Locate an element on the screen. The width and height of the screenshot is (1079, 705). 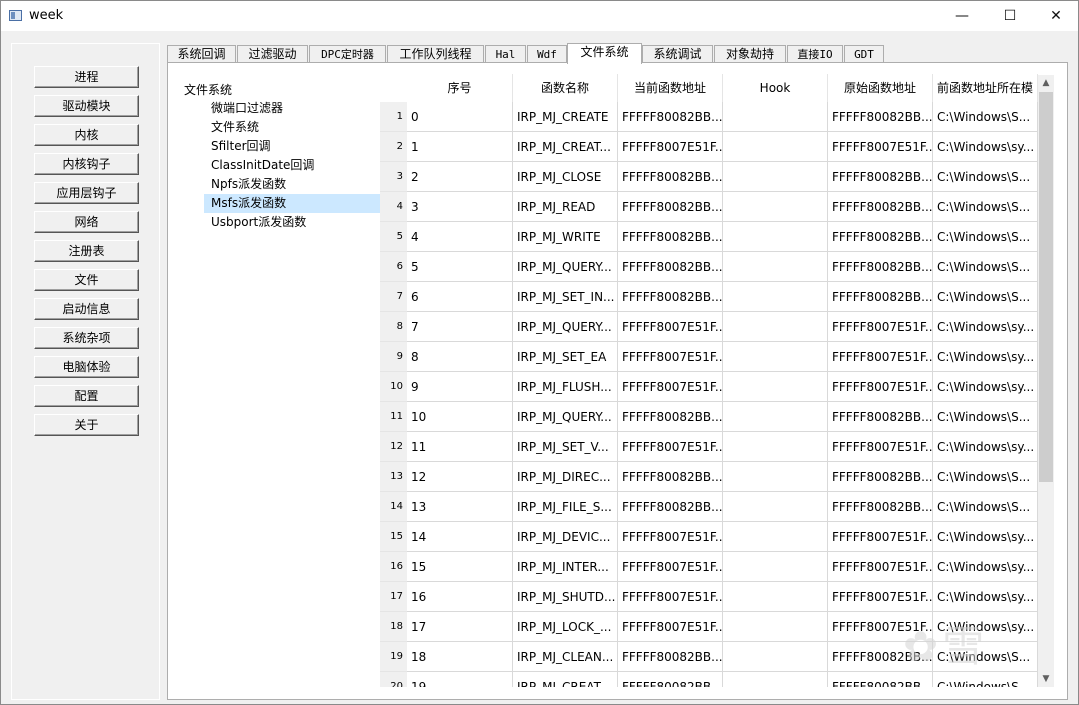
cell-function-name: IRP_MJ_CLOSE is located at coordinates (565, 177).